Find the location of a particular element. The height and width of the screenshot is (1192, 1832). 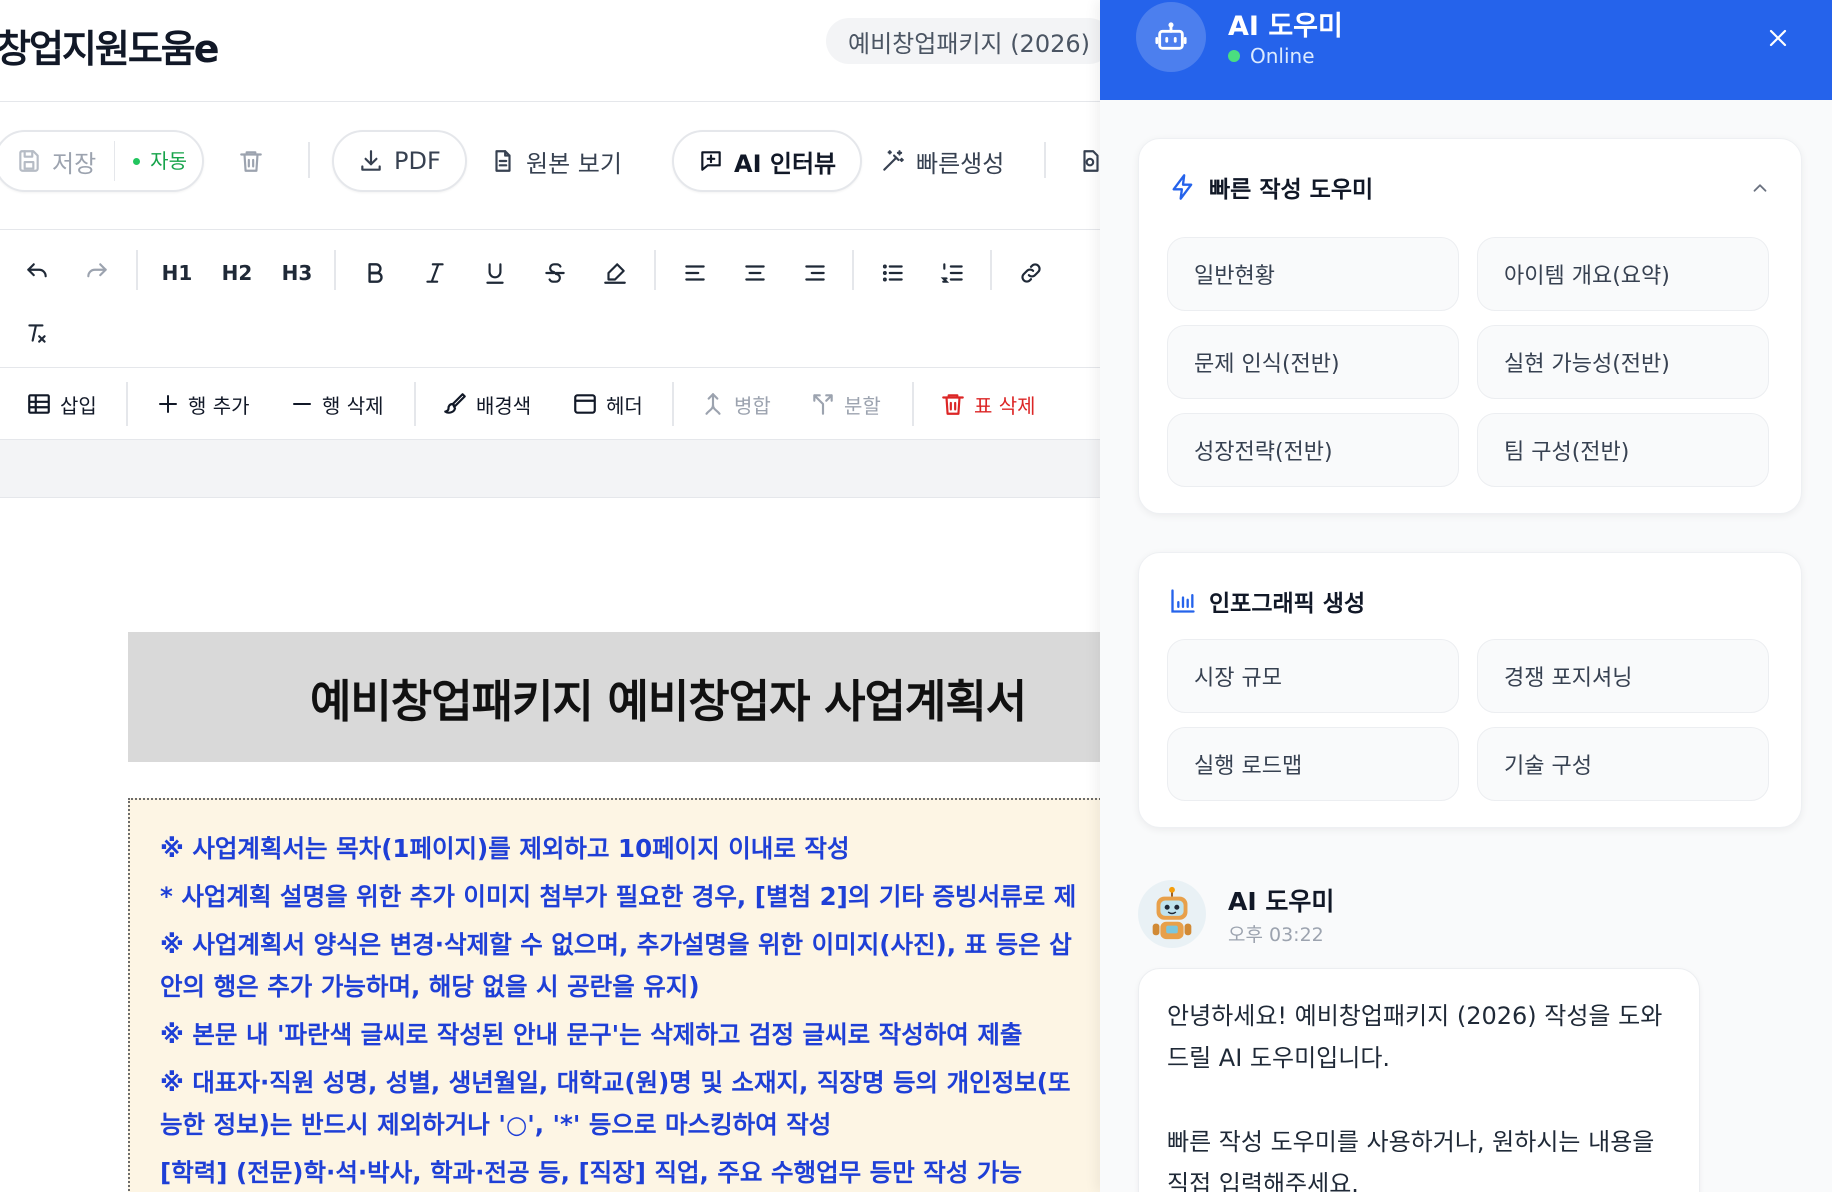

add-row-button: 행 추가 is located at coordinates (203, 404).